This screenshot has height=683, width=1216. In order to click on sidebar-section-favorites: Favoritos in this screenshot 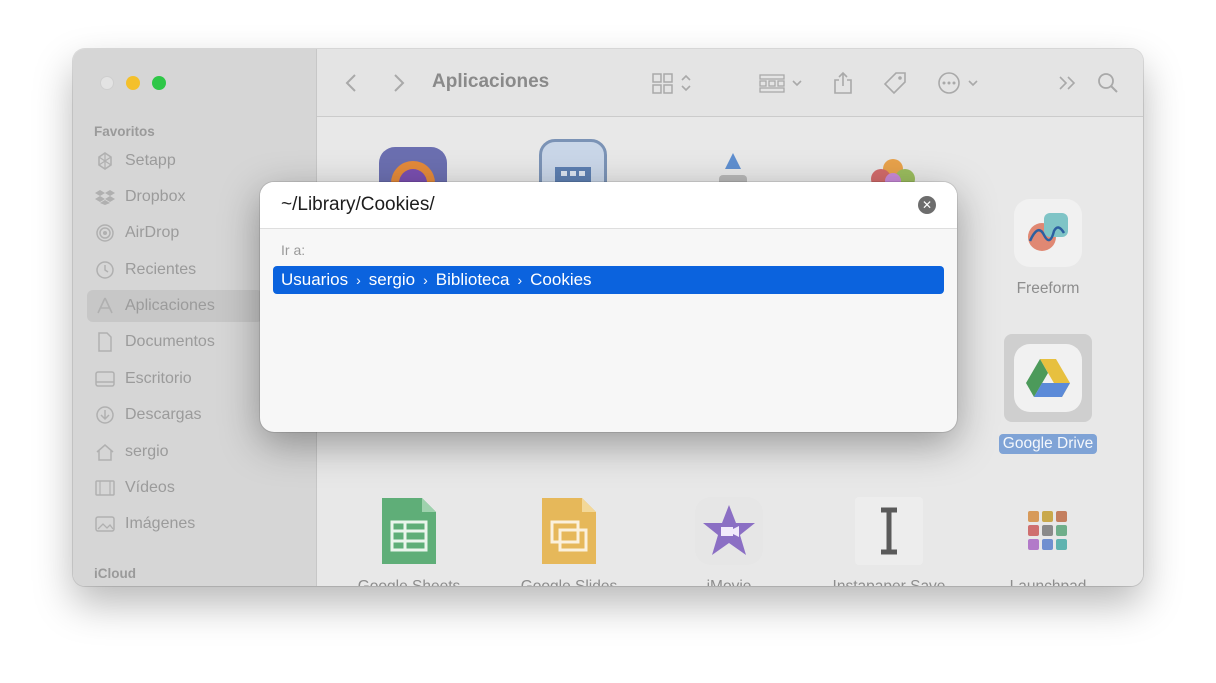, I will do `click(124, 131)`.